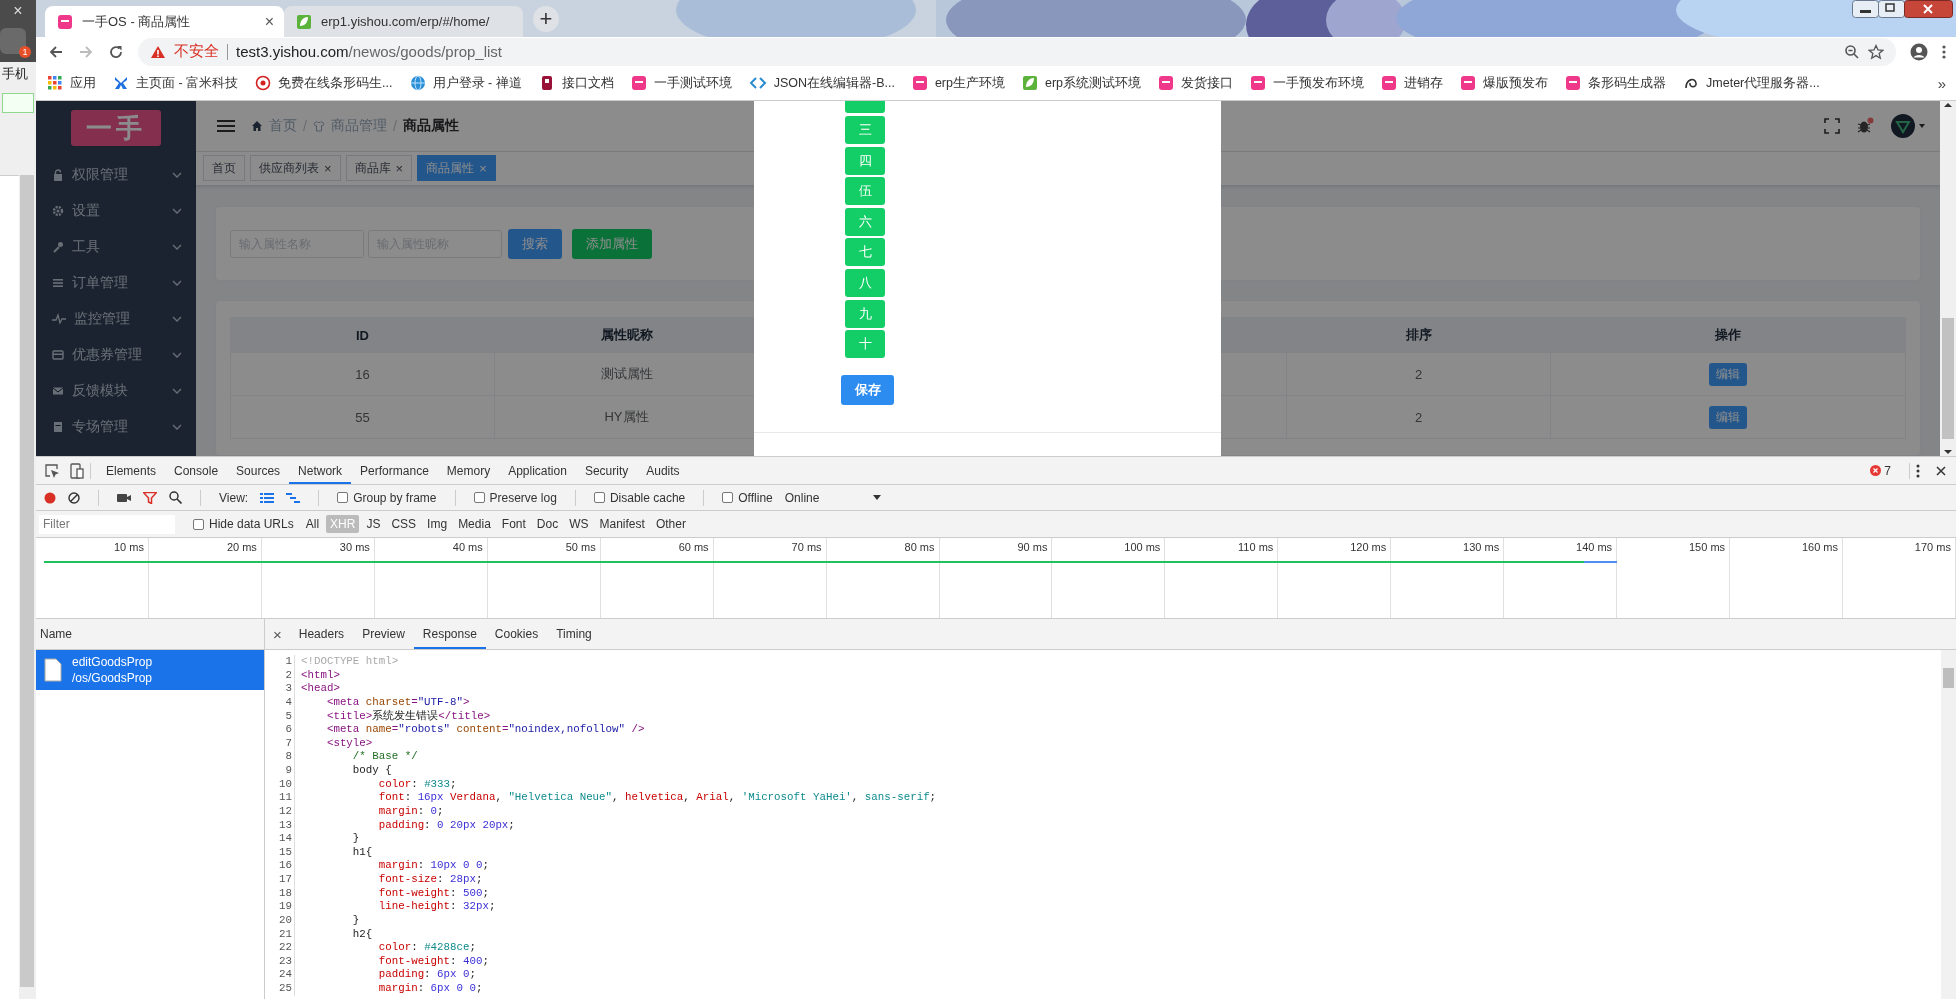  I want to click on type-filter: Media, so click(474, 524).